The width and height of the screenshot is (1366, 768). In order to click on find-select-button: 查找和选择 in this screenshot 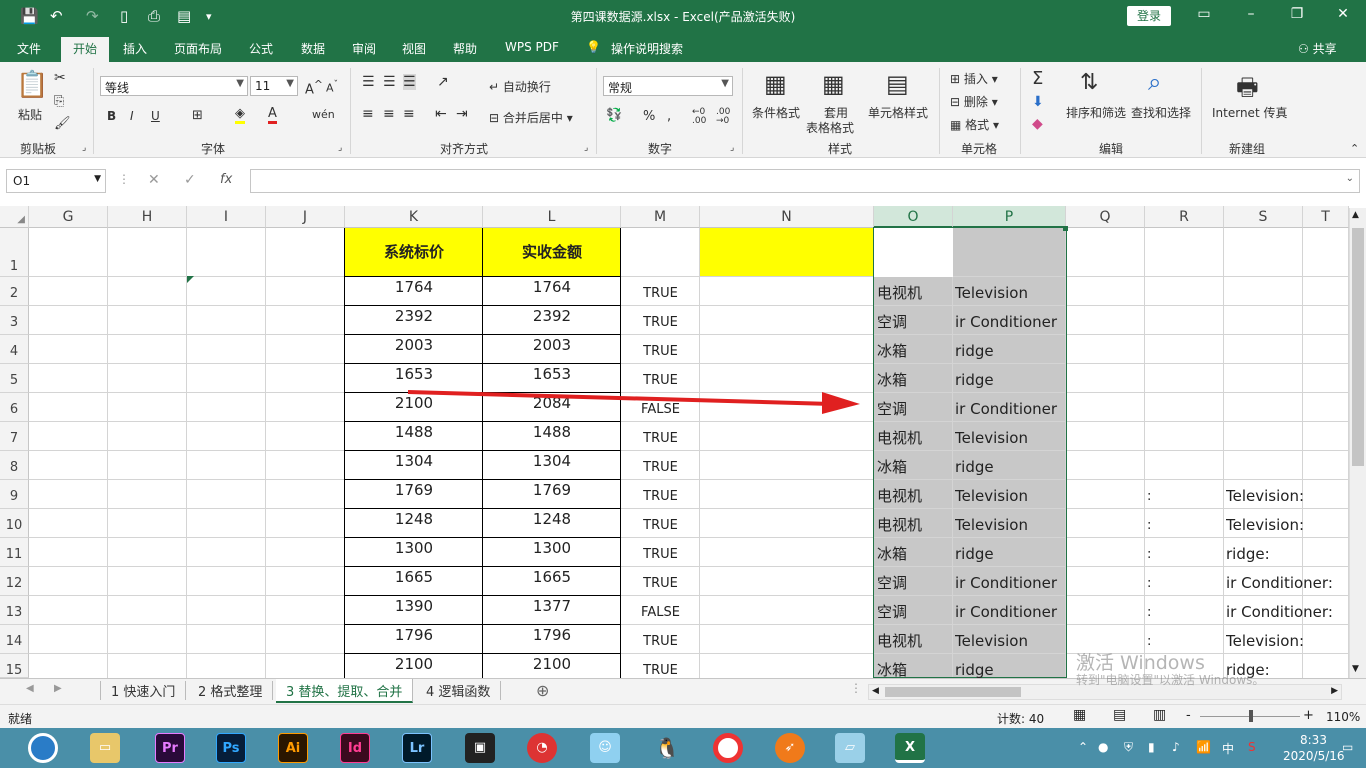, I will do `click(1161, 112)`.